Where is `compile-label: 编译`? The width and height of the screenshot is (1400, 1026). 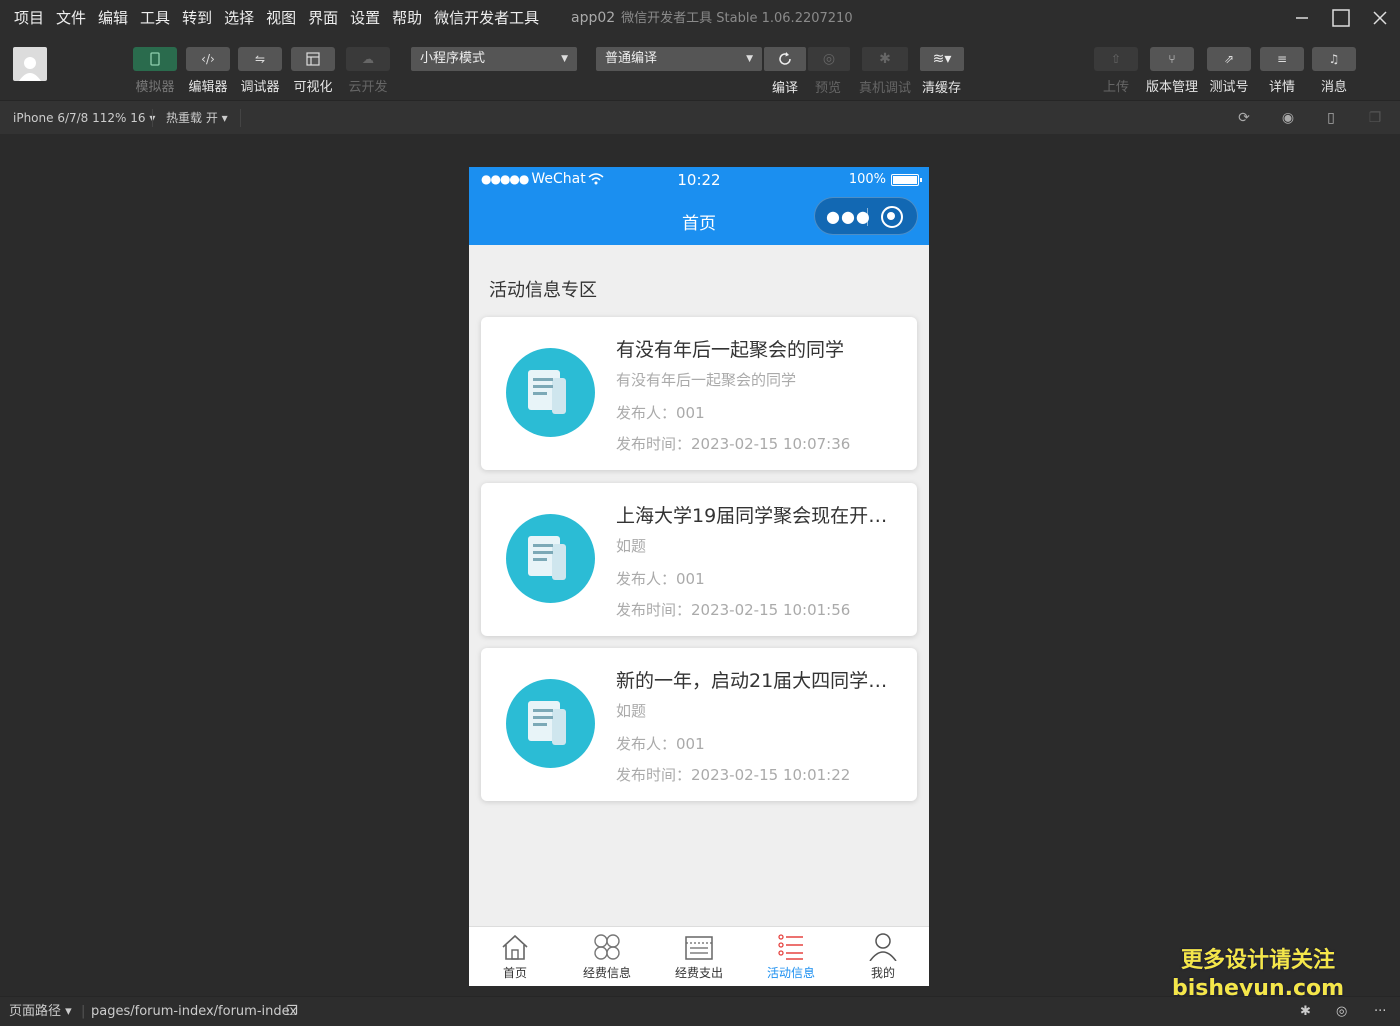
compile-label: 编译 is located at coordinates (785, 88).